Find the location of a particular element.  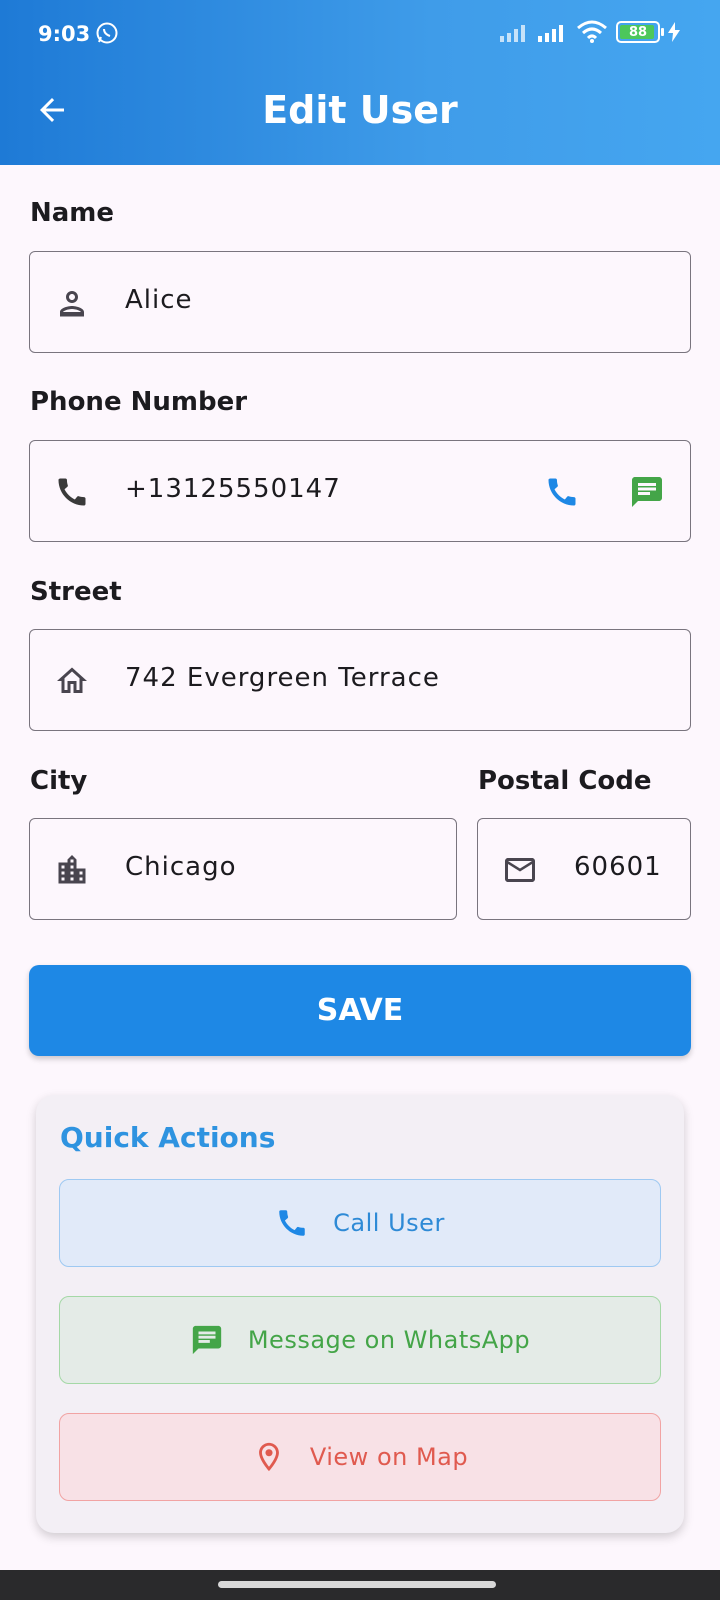

quick-actions-title: Quick Actions is located at coordinates (168, 1137).